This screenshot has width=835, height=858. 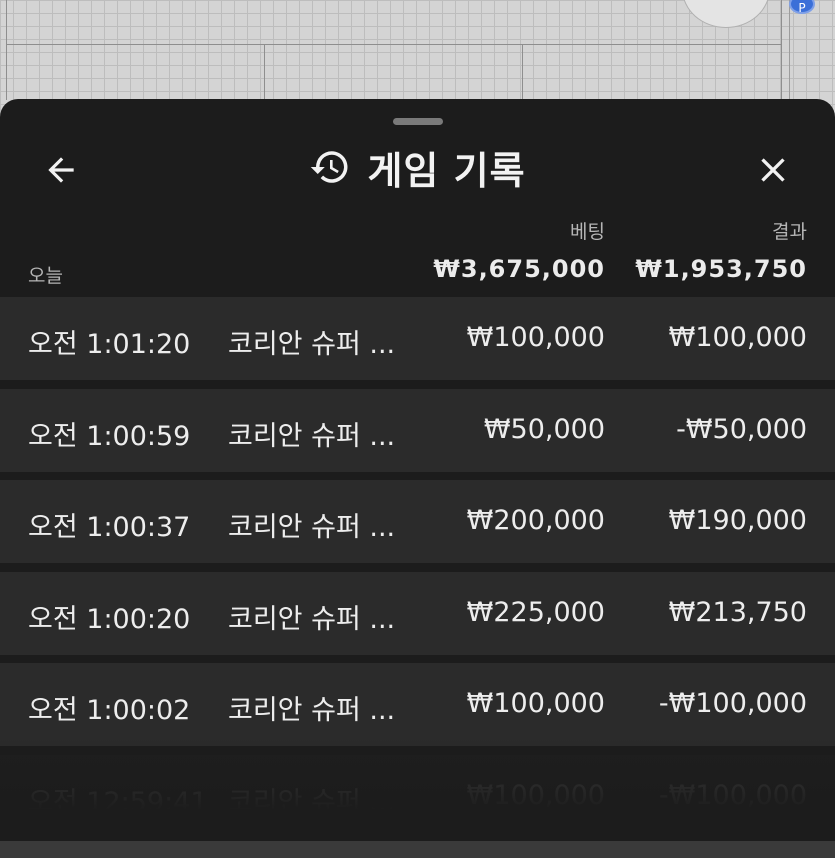 I want to click on row-bet: ₩50,000, so click(x=544, y=429).